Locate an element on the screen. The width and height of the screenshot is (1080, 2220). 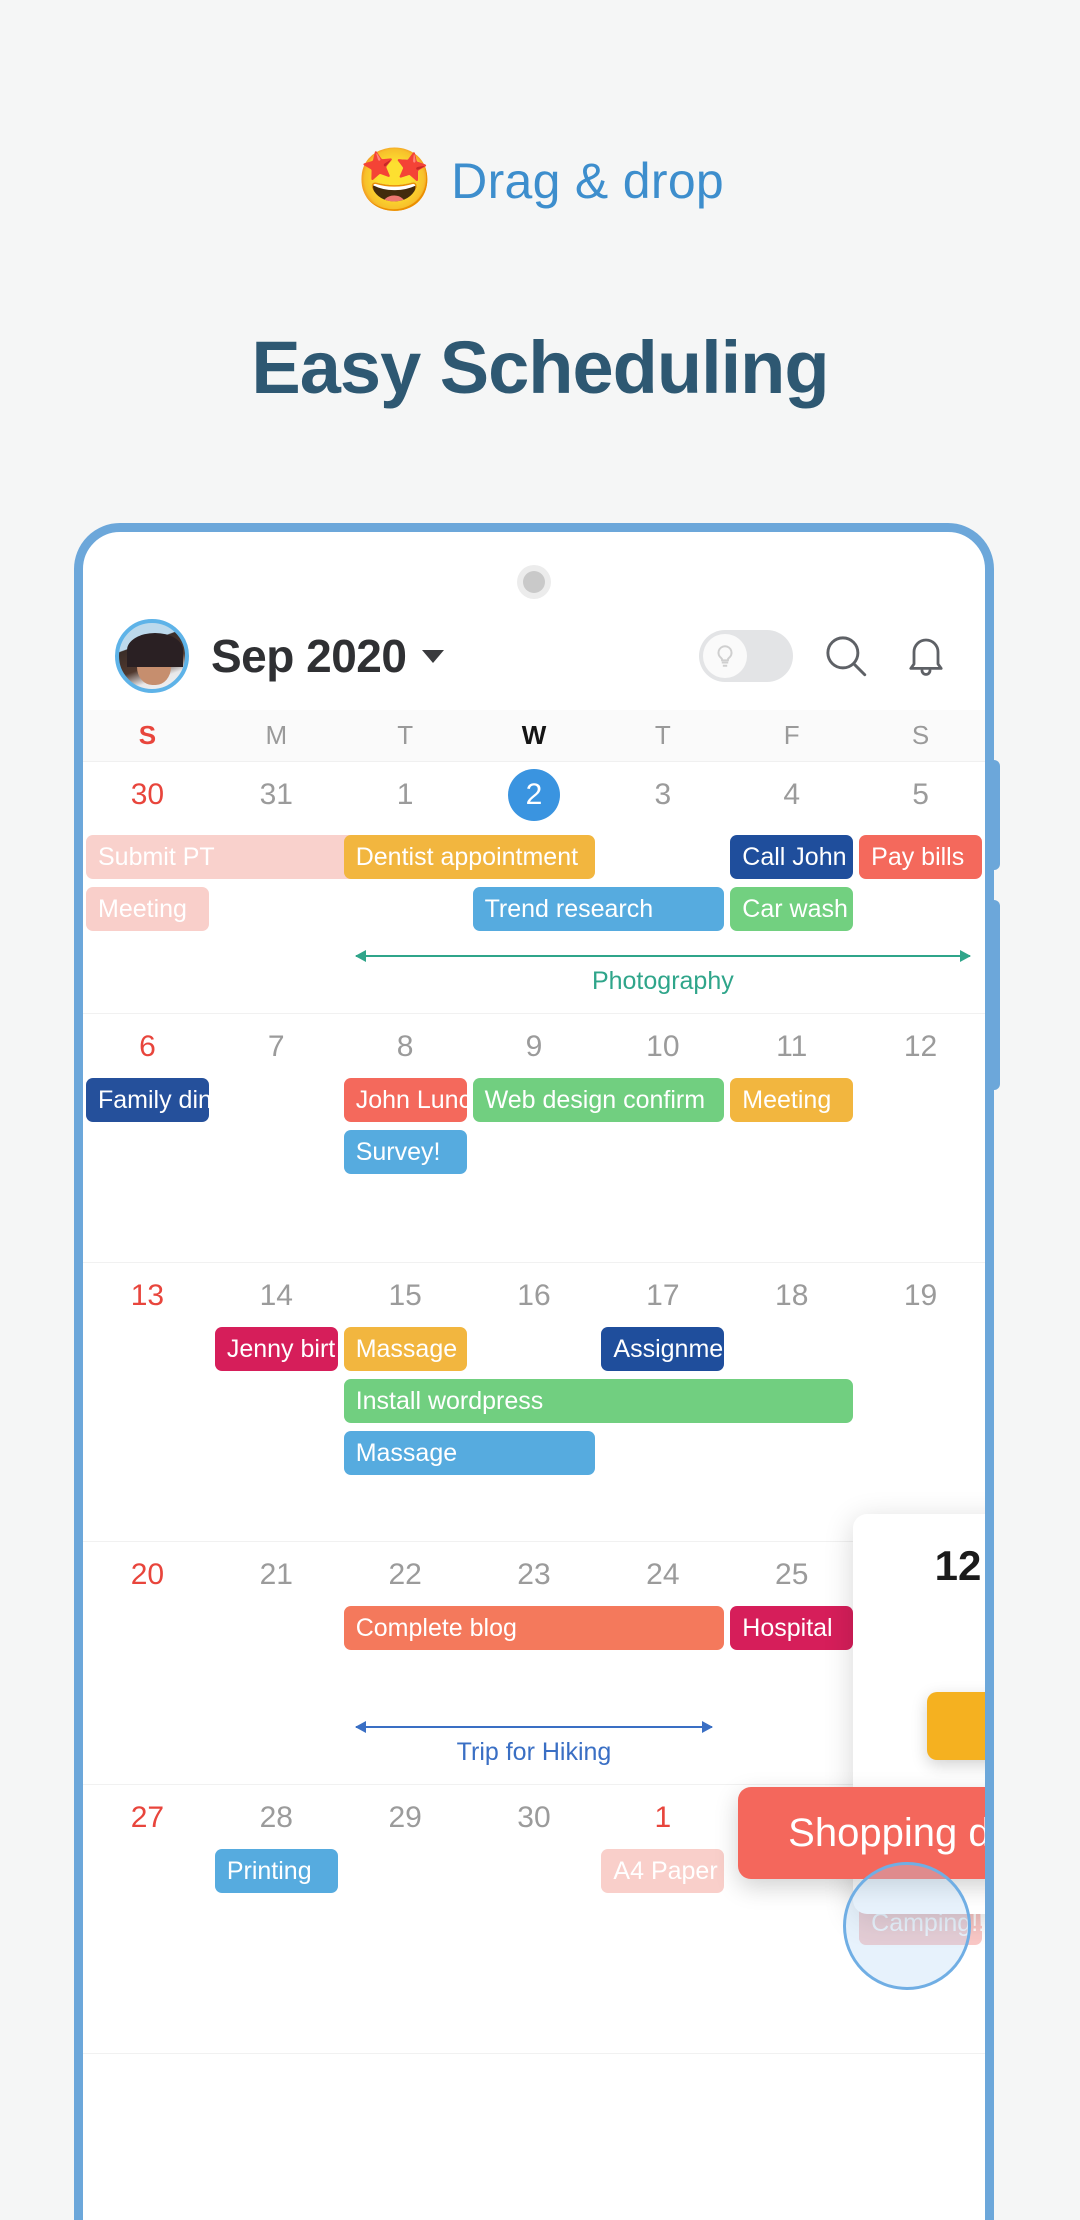
day-cell-13: 13 is located at coordinates (147, 1296).